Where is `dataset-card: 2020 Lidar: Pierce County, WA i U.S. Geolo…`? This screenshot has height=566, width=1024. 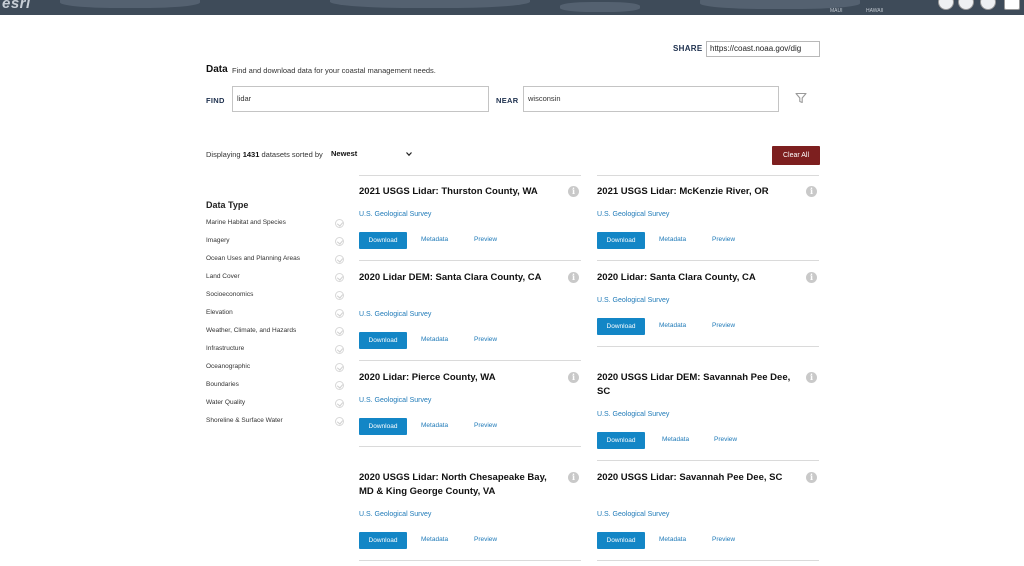 dataset-card: 2020 Lidar: Pierce County, WA i U.S. Geolo… is located at coordinates (470, 404).